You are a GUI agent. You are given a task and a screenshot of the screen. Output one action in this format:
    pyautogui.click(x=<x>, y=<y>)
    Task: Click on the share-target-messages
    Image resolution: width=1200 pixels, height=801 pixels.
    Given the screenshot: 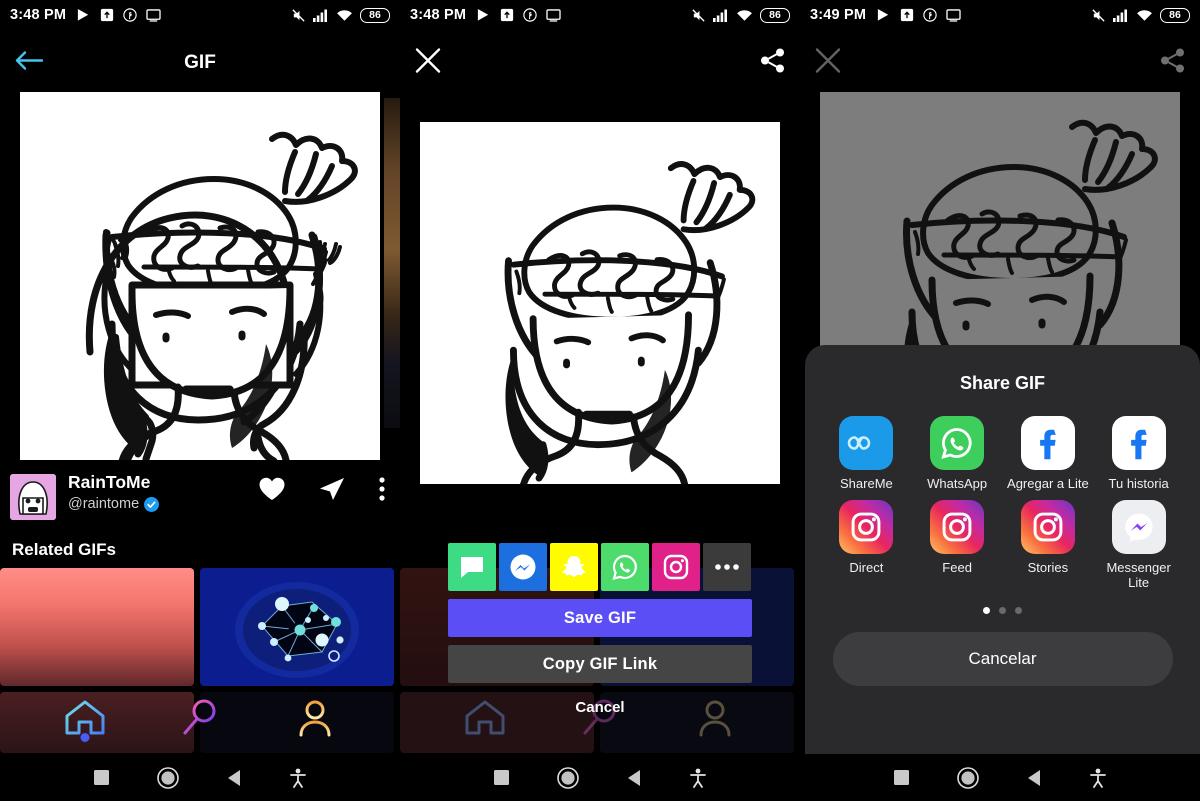 What is the action you would take?
    pyautogui.click(x=472, y=567)
    